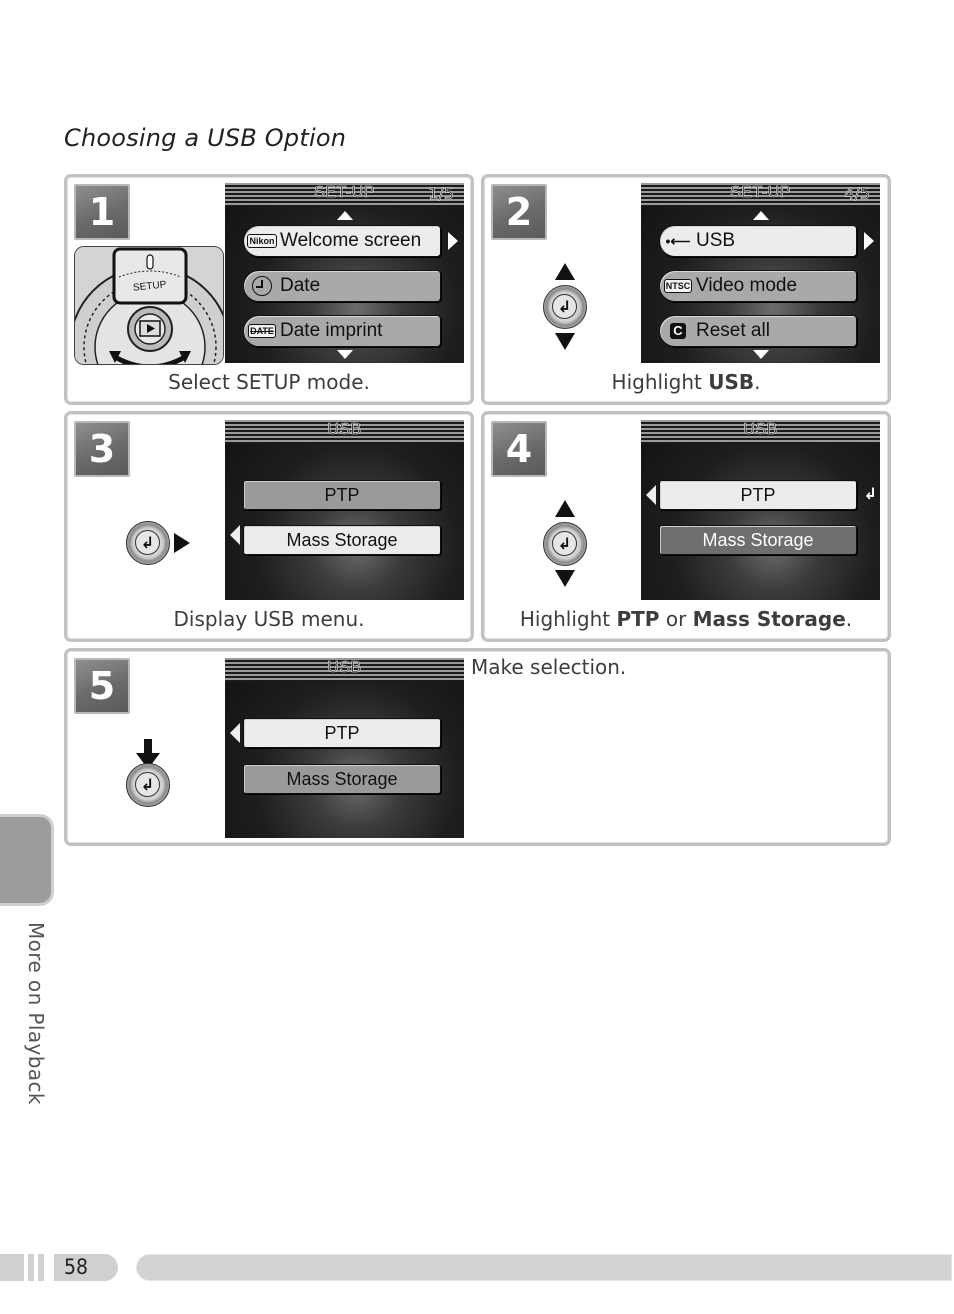 Image resolution: width=954 pixels, height=1314 pixels. What do you see at coordinates (477, 747) in the screenshot?
I see `step-5-panel: 5 ↲ USB PTP Mass Storage Make selection.` at bounding box center [477, 747].